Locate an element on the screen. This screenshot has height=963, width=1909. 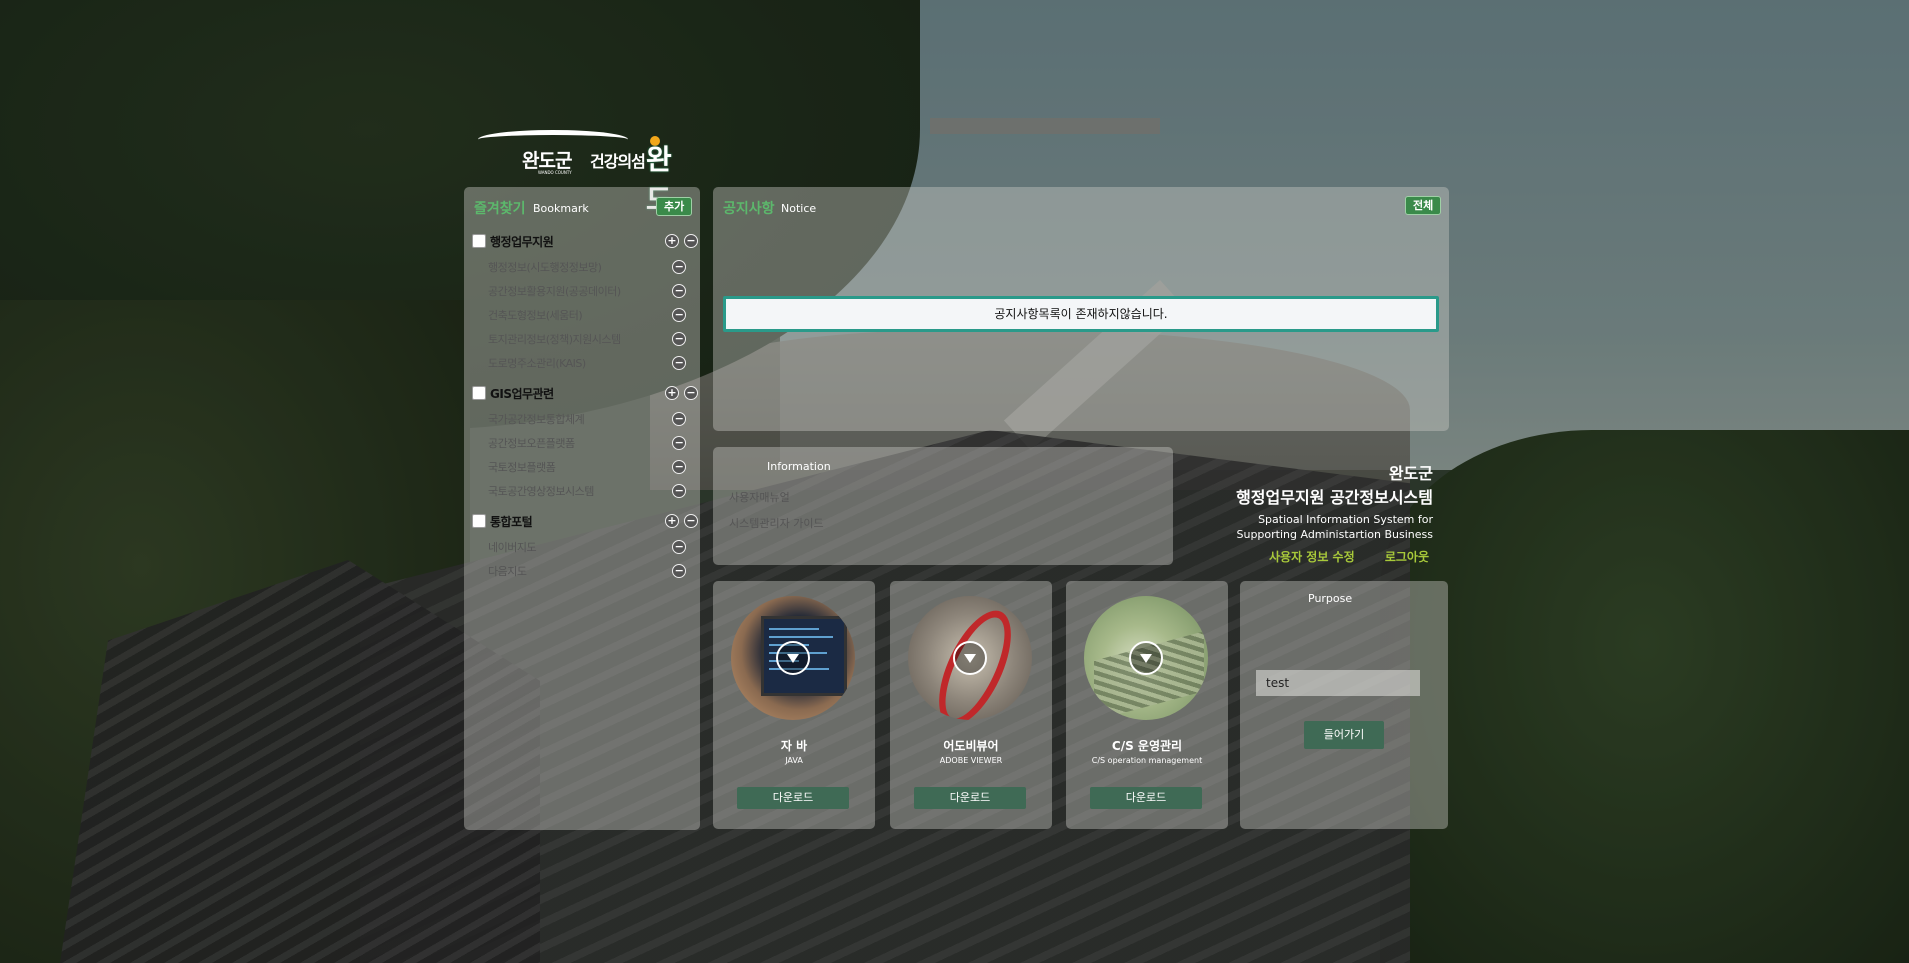
group-label: 통합포털 is located at coordinates (511, 522).